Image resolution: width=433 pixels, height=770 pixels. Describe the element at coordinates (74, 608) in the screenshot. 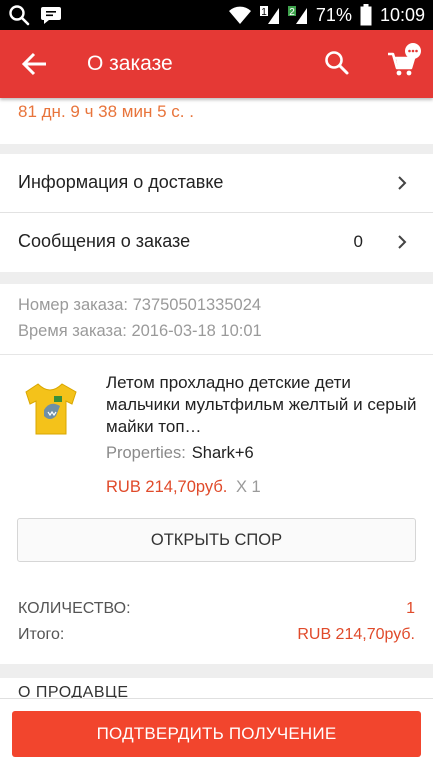

I see `quantity-label: КОЛИЧЕСТВО:` at that location.